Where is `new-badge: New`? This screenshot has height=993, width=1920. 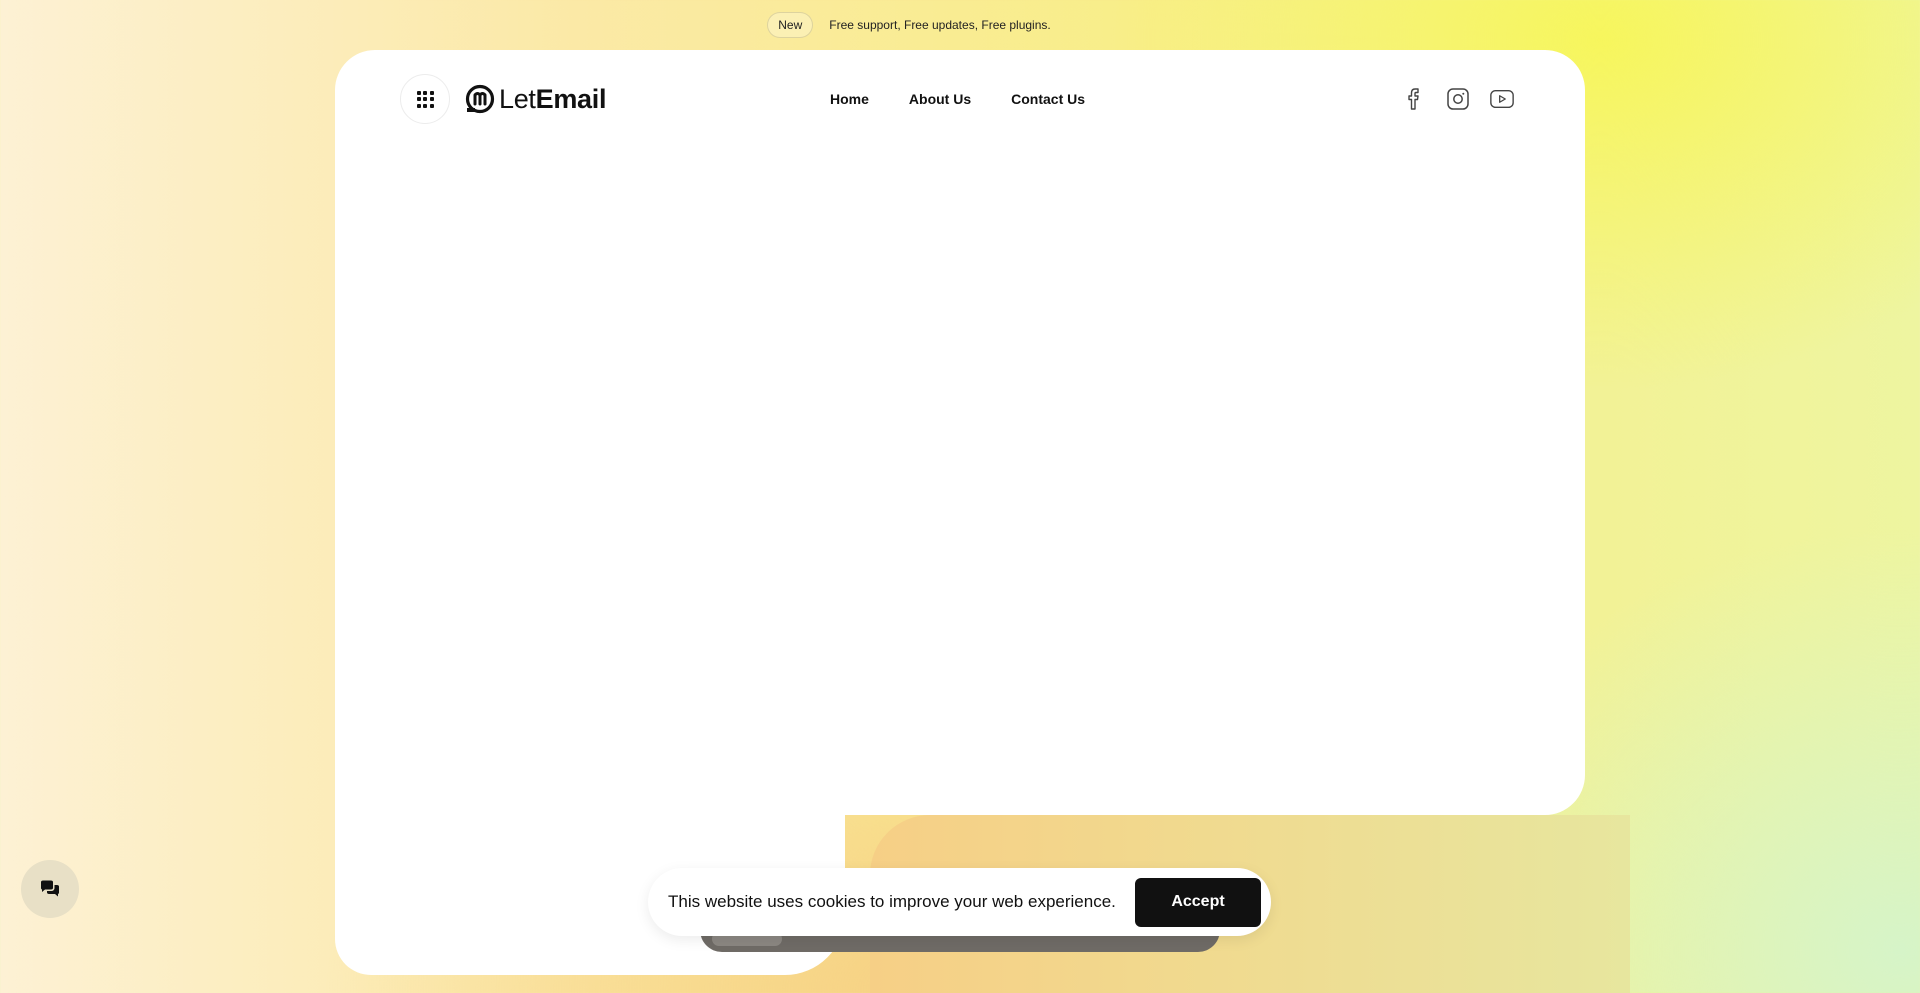 new-badge: New is located at coordinates (790, 25).